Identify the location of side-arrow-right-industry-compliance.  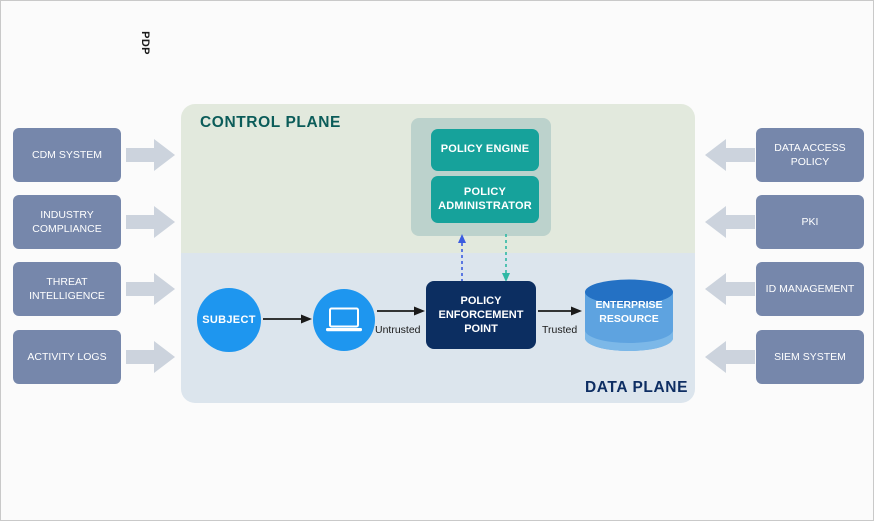
(150, 222).